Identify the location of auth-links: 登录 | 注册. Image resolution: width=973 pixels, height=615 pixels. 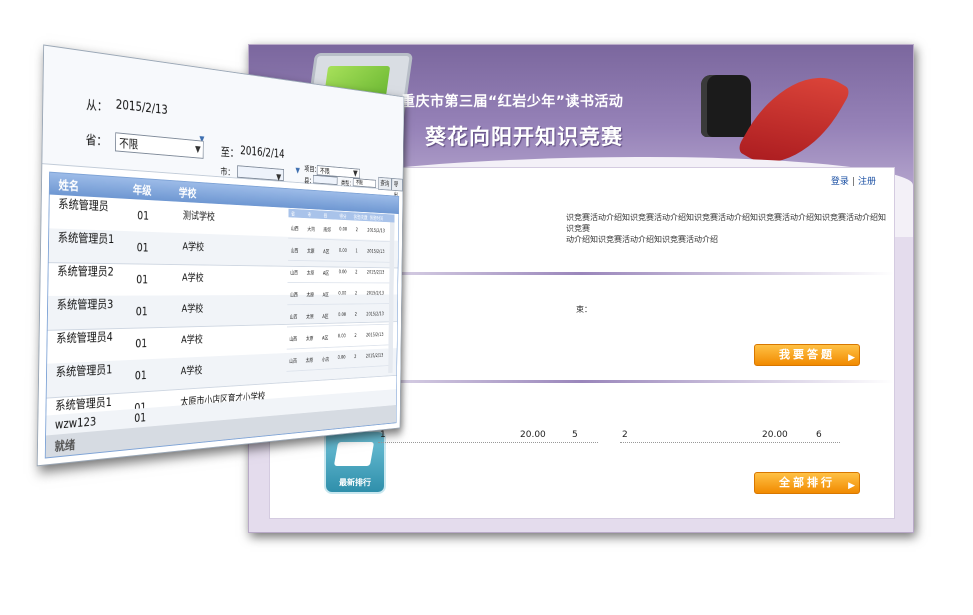
(853, 180).